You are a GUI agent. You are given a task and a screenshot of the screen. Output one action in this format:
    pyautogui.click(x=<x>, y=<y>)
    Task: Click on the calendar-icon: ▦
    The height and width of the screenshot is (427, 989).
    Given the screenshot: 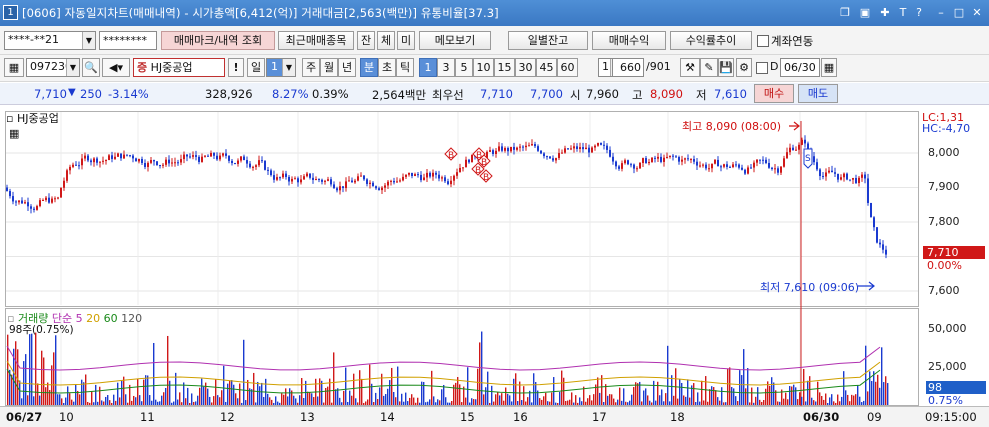 What is the action you would take?
    pyautogui.click(x=829, y=67)
    